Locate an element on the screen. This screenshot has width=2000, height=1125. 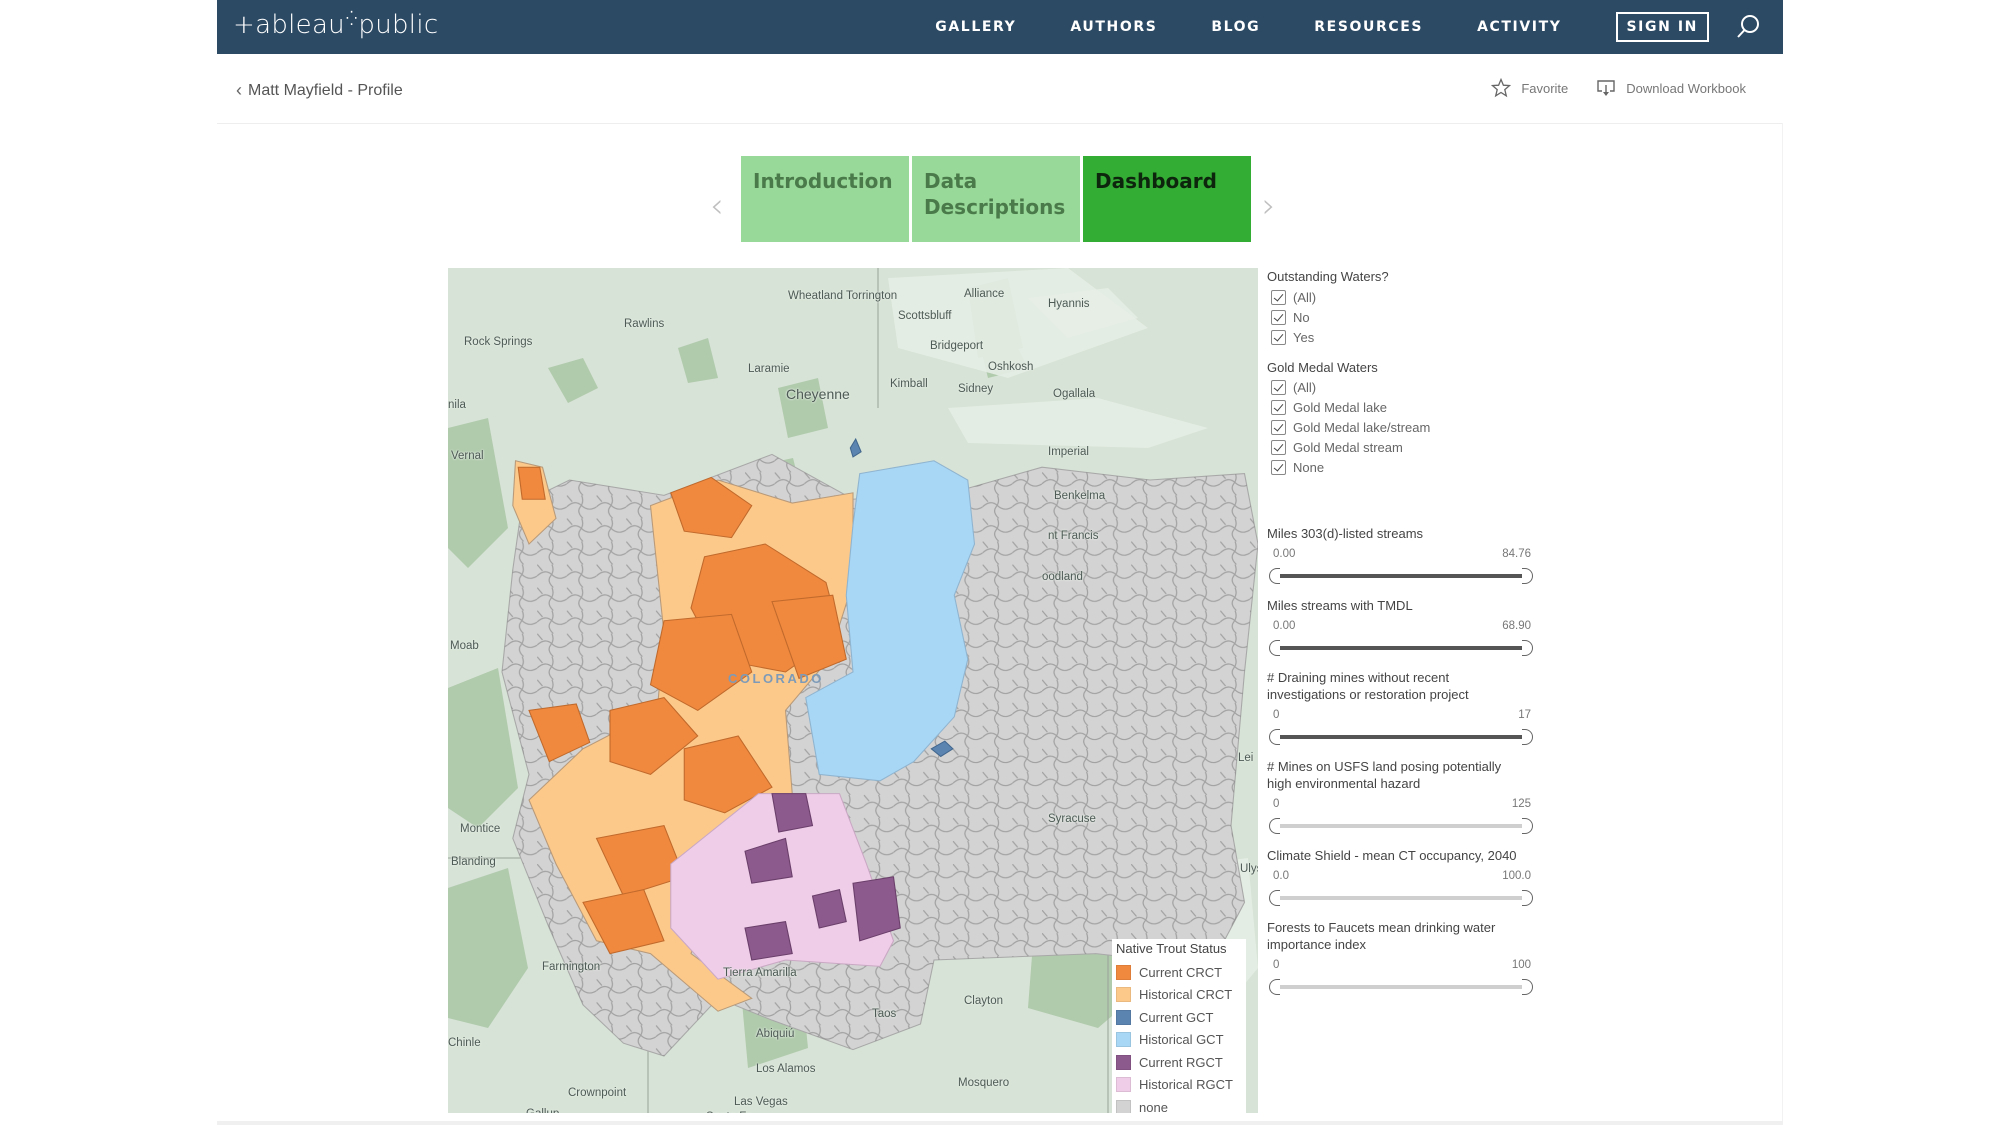
outstanding-waters-option: Yes is located at coordinates (1407, 337).